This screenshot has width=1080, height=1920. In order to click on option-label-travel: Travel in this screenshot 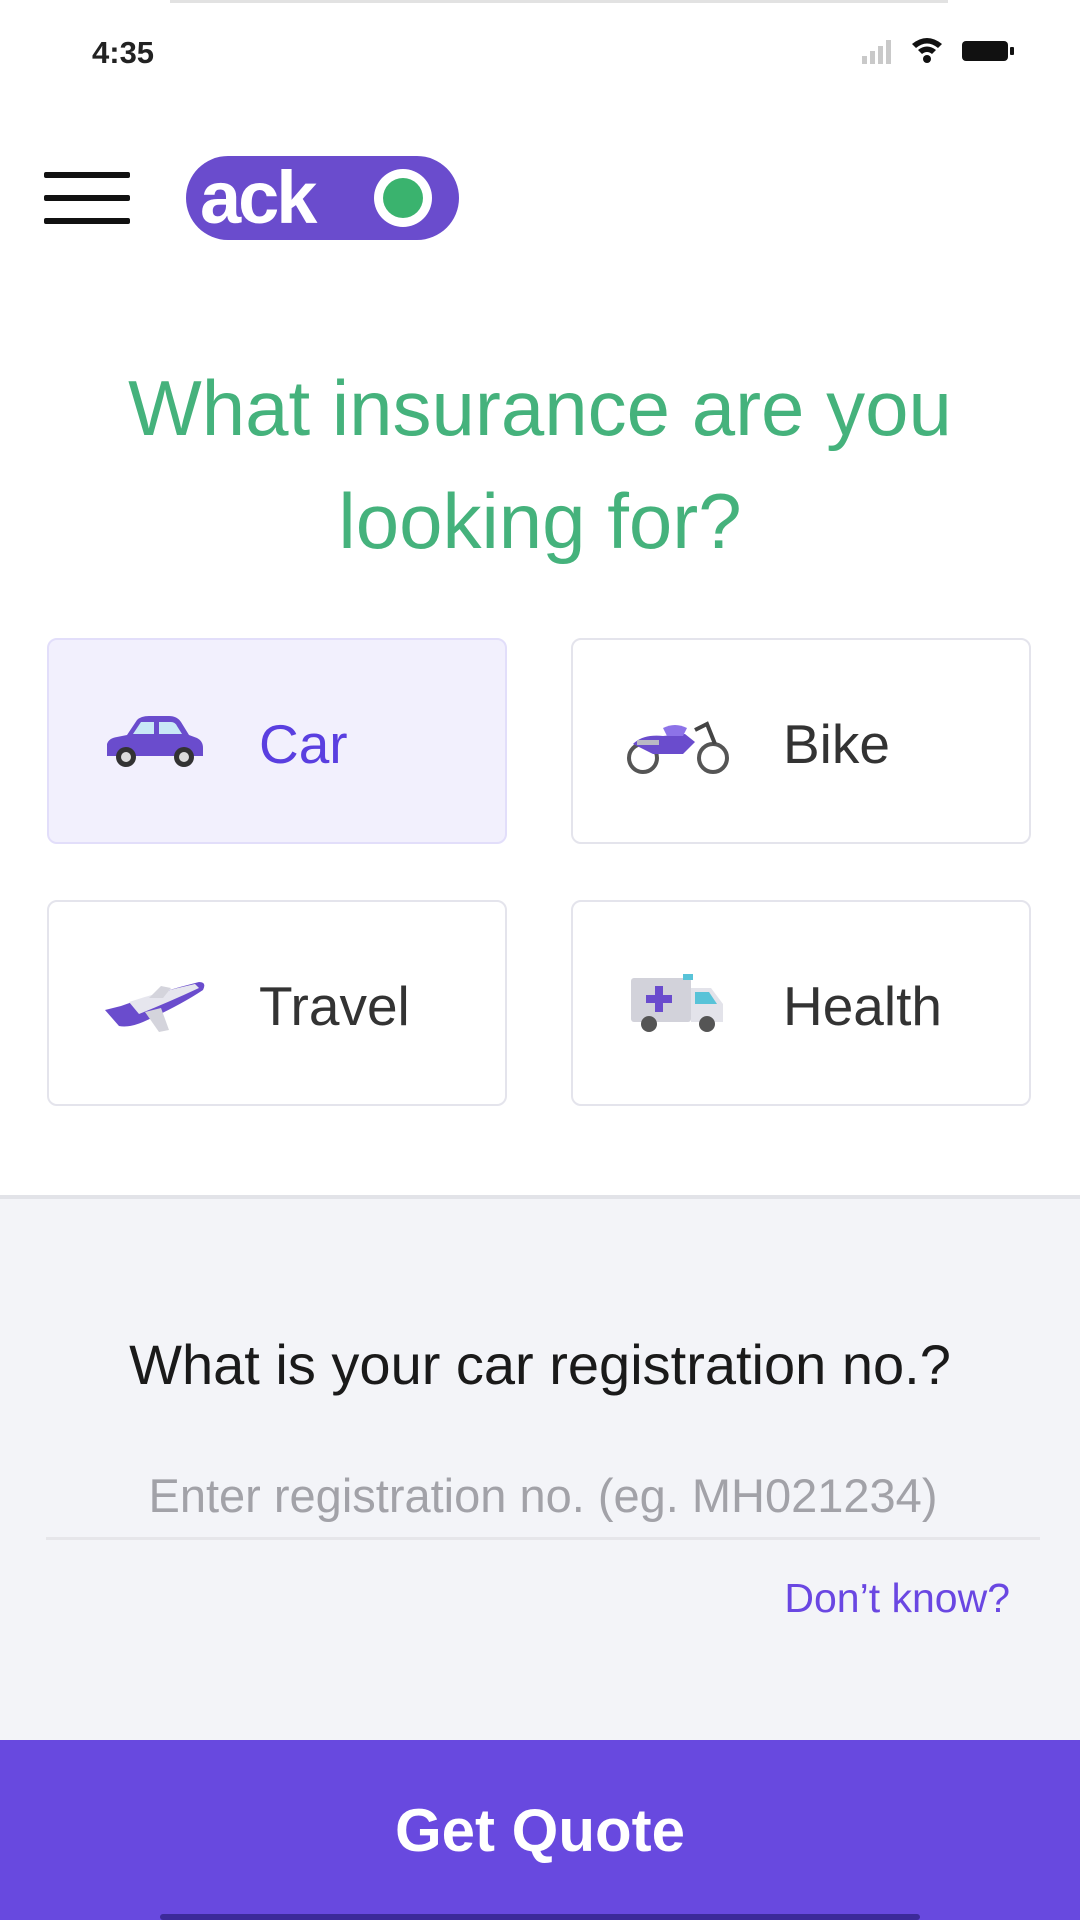, I will do `click(334, 1006)`.